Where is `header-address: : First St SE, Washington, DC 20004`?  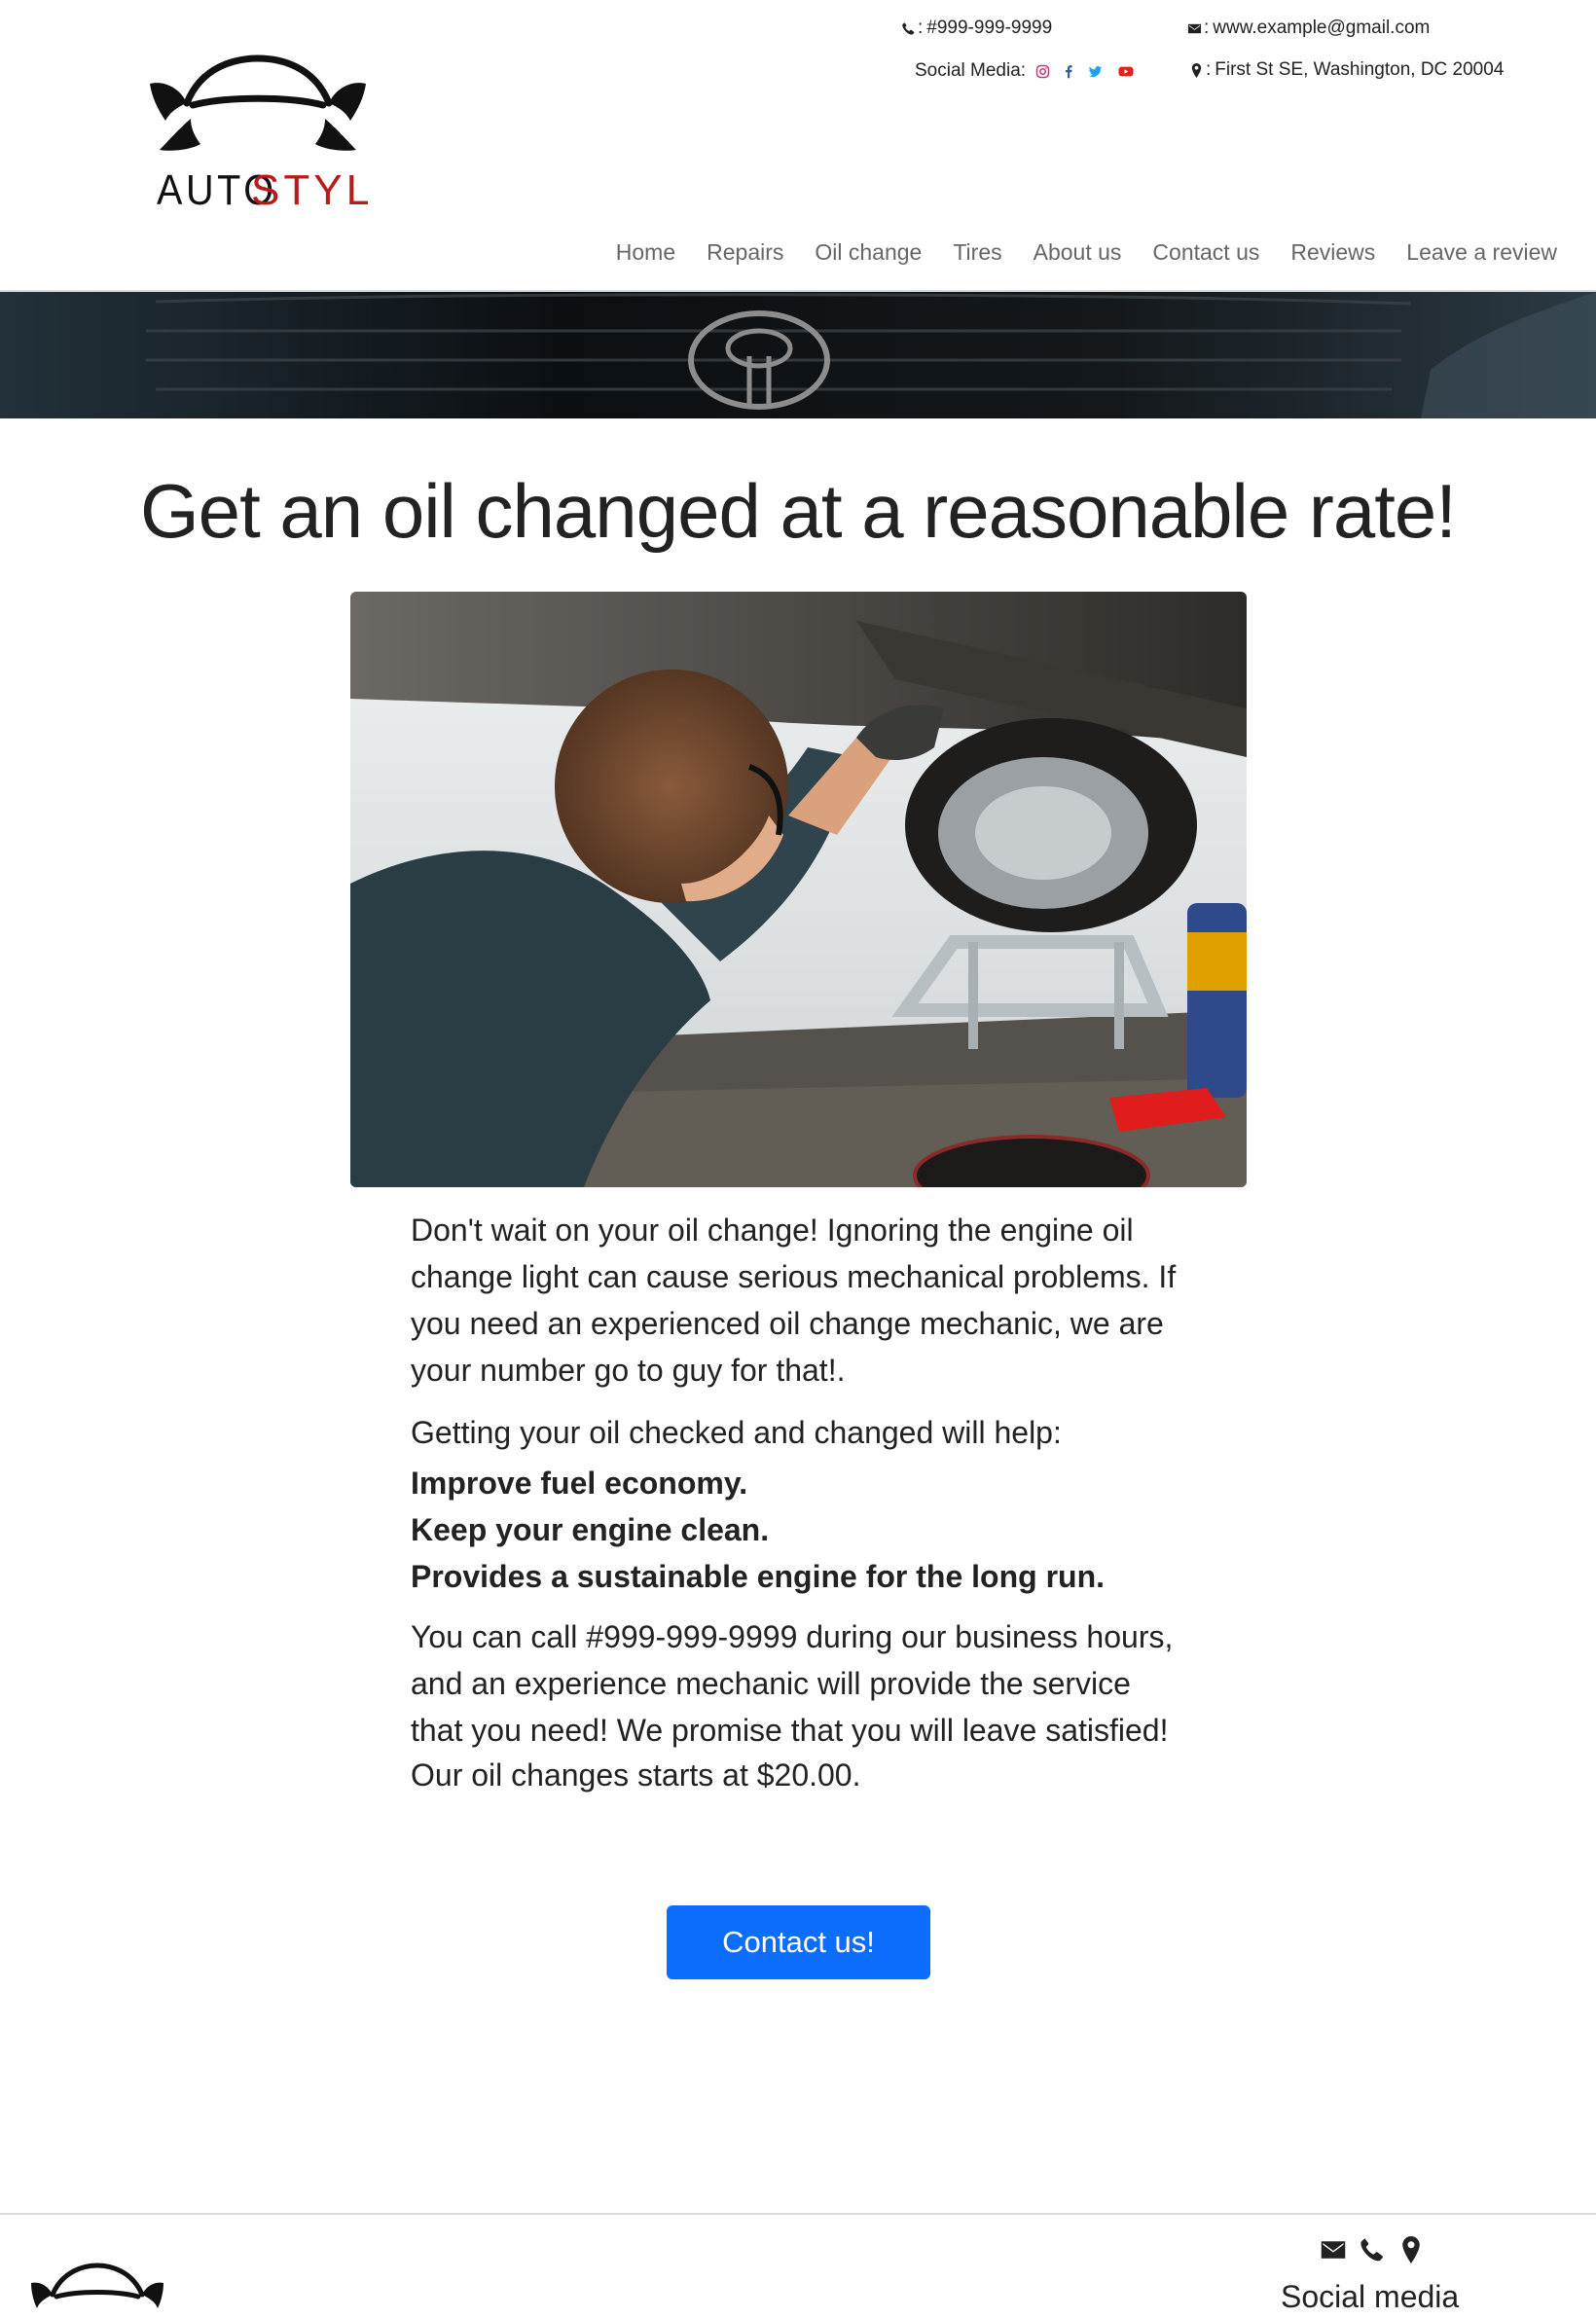 header-address: : First St SE, Washington, DC 20004 is located at coordinates (1346, 70).